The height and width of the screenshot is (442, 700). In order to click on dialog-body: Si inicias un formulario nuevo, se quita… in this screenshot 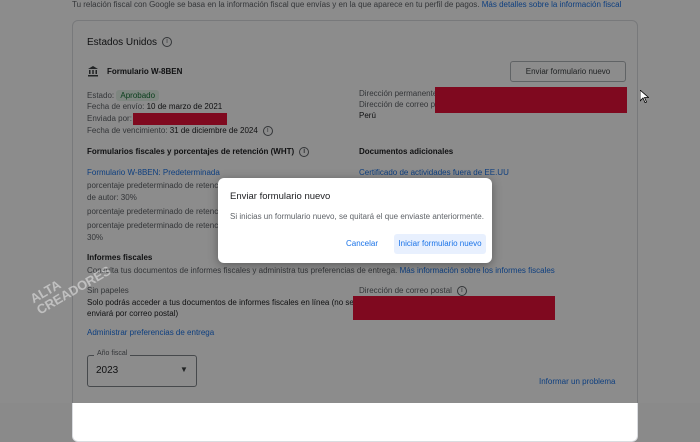, I will do `click(357, 216)`.